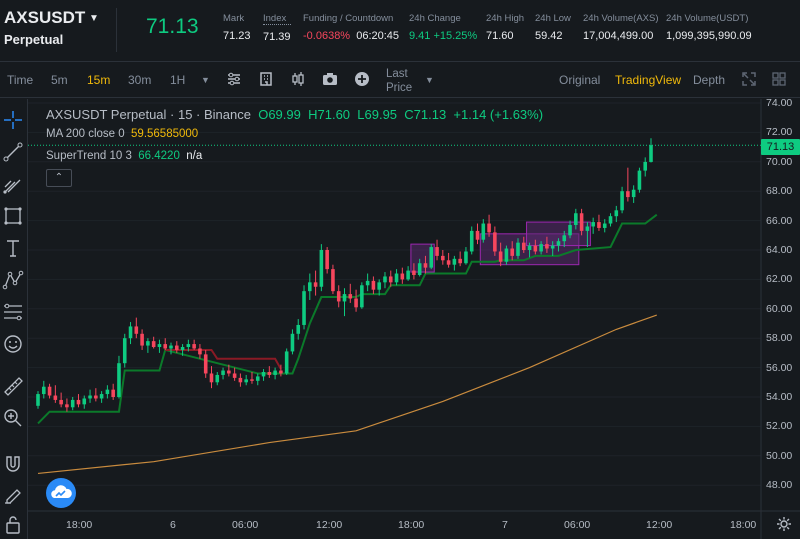  What do you see at coordinates (177, 80) in the screenshot?
I see `interval-1h: 1H` at bounding box center [177, 80].